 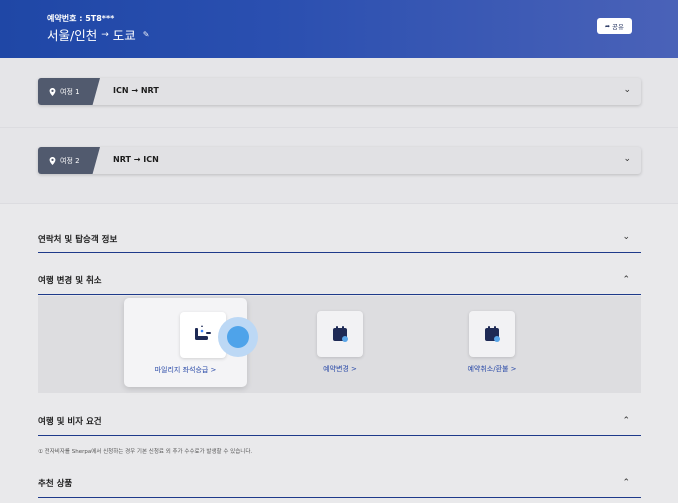 I want to click on calendar-change-icon, so click(x=340, y=334).